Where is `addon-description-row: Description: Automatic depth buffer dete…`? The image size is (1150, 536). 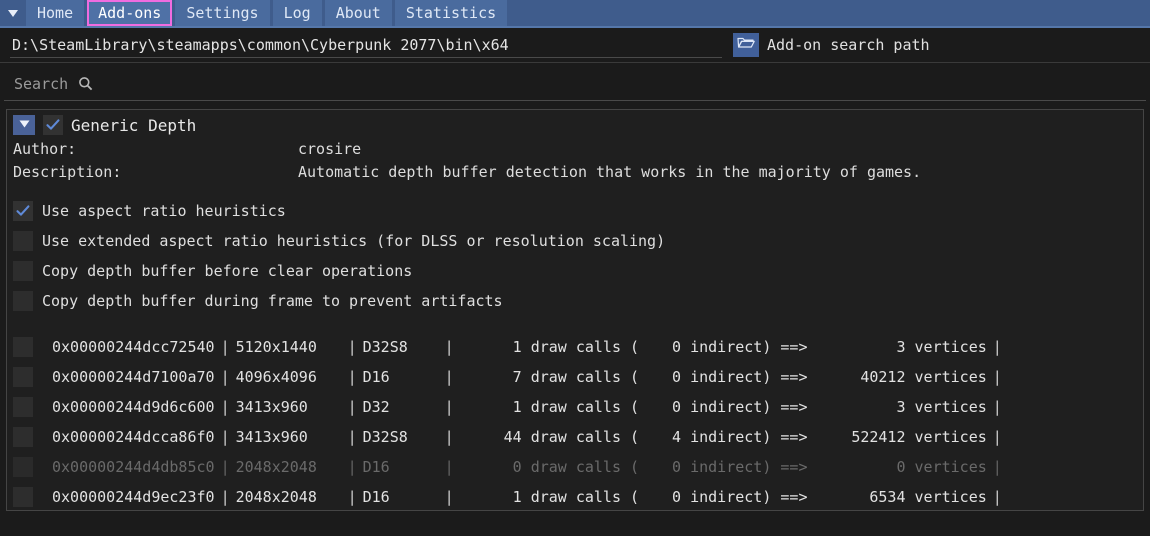
addon-description-row: Description: Automatic depth buffer dete… is located at coordinates (575, 172).